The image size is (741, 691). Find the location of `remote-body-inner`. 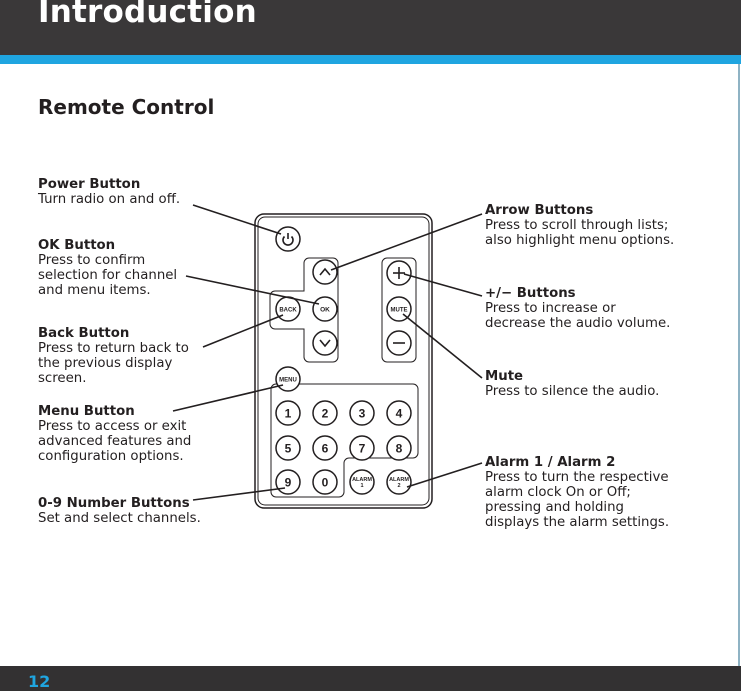

remote-body-inner is located at coordinates (343, 361).